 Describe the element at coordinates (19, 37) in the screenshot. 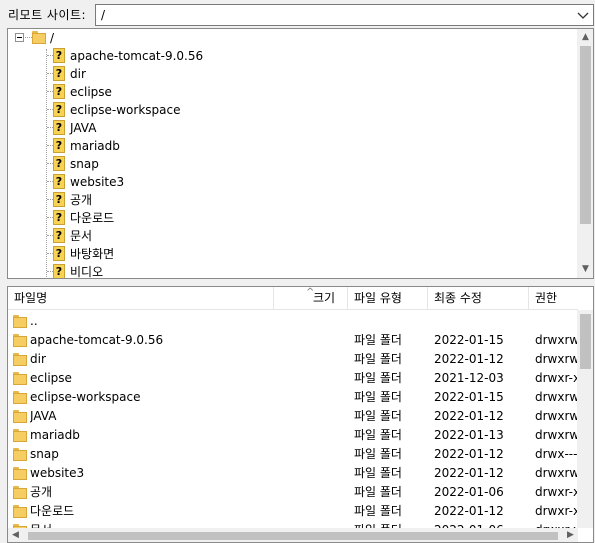

I see `collapse-toggle-icon` at that location.